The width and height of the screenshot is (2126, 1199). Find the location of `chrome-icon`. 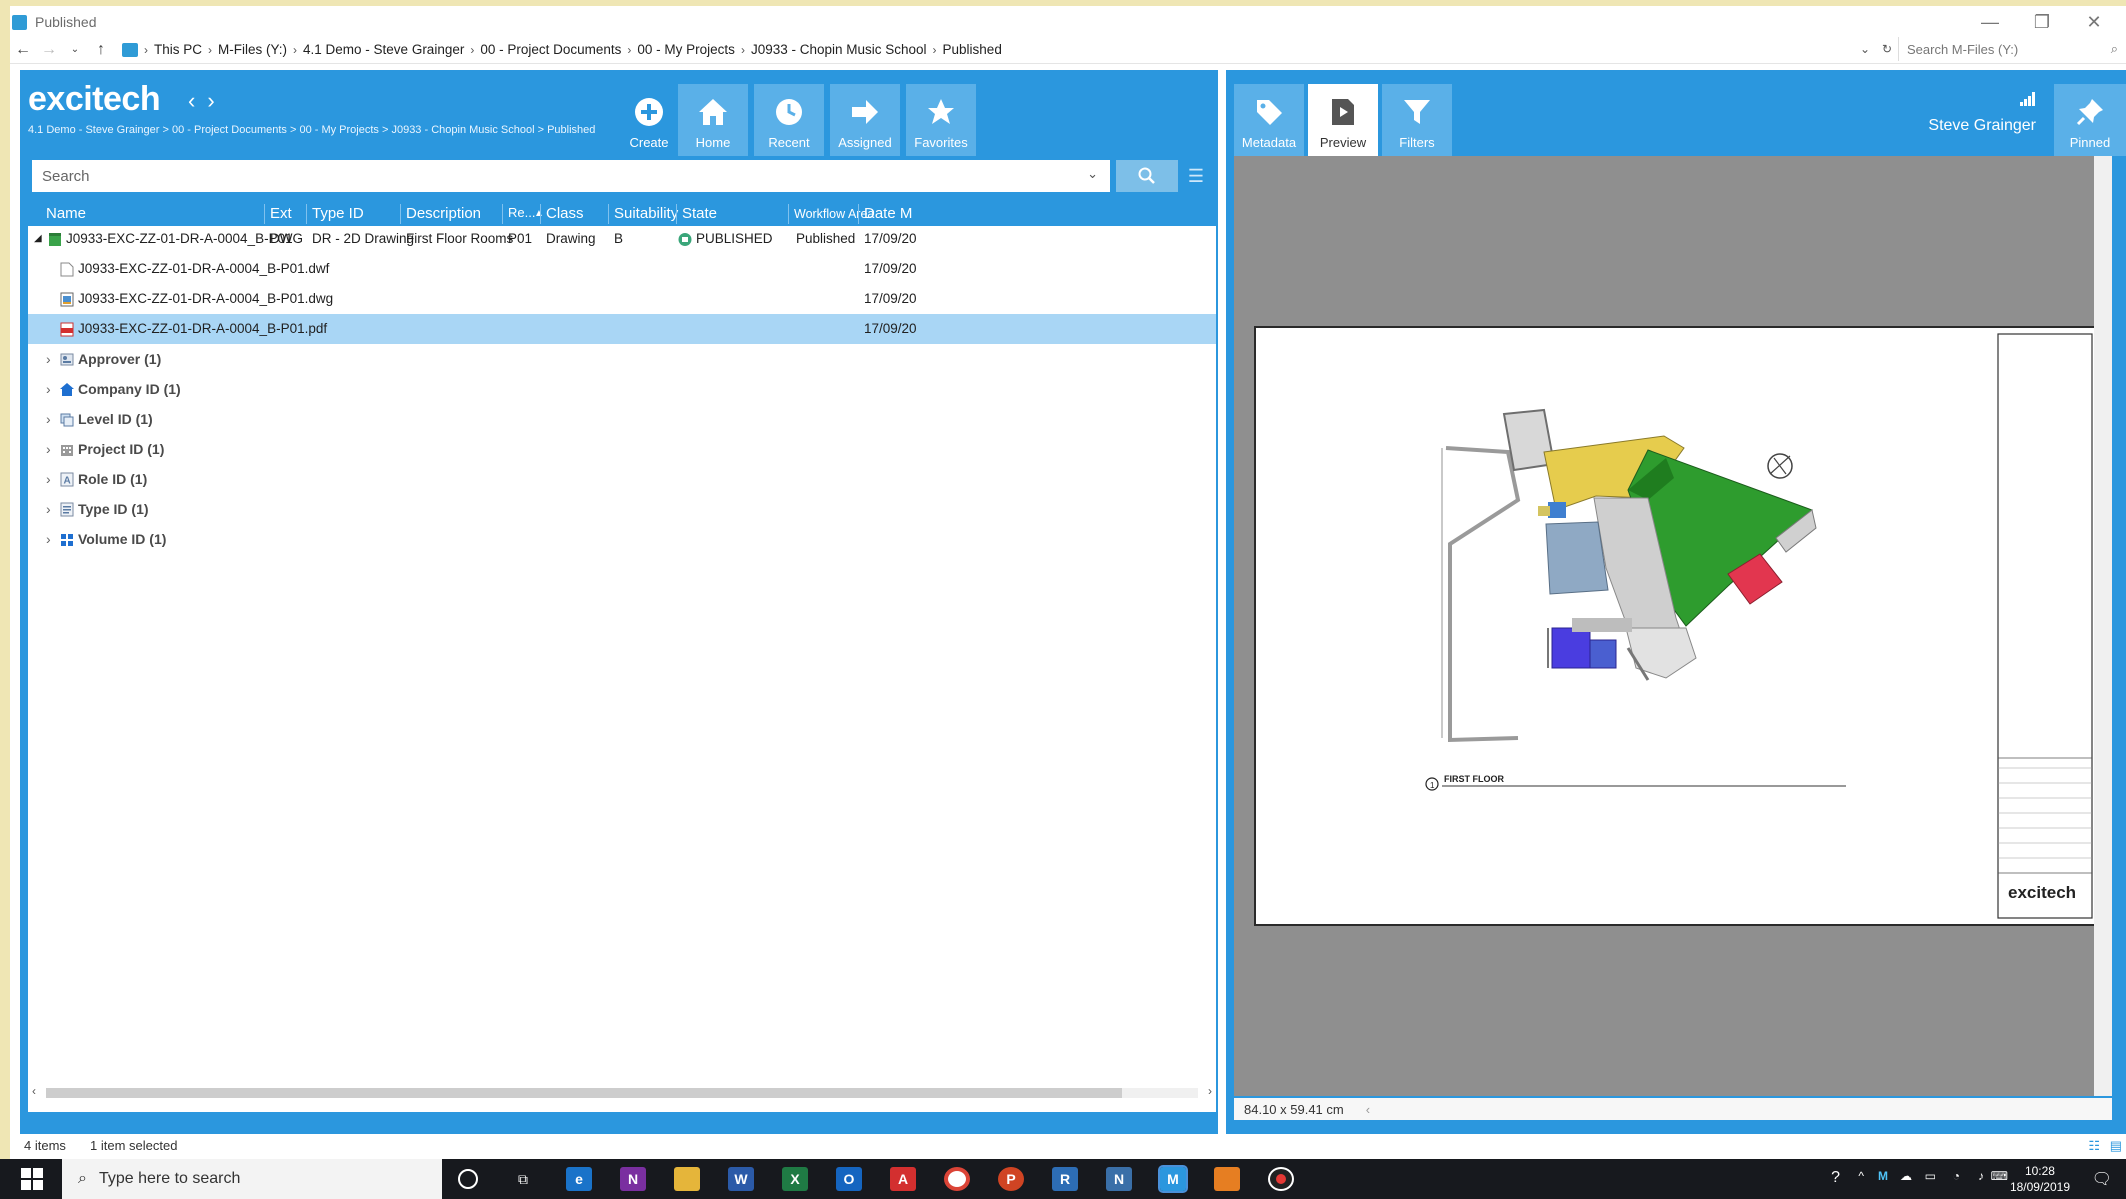

chrome-icon is located at coordinates (957, 1179).